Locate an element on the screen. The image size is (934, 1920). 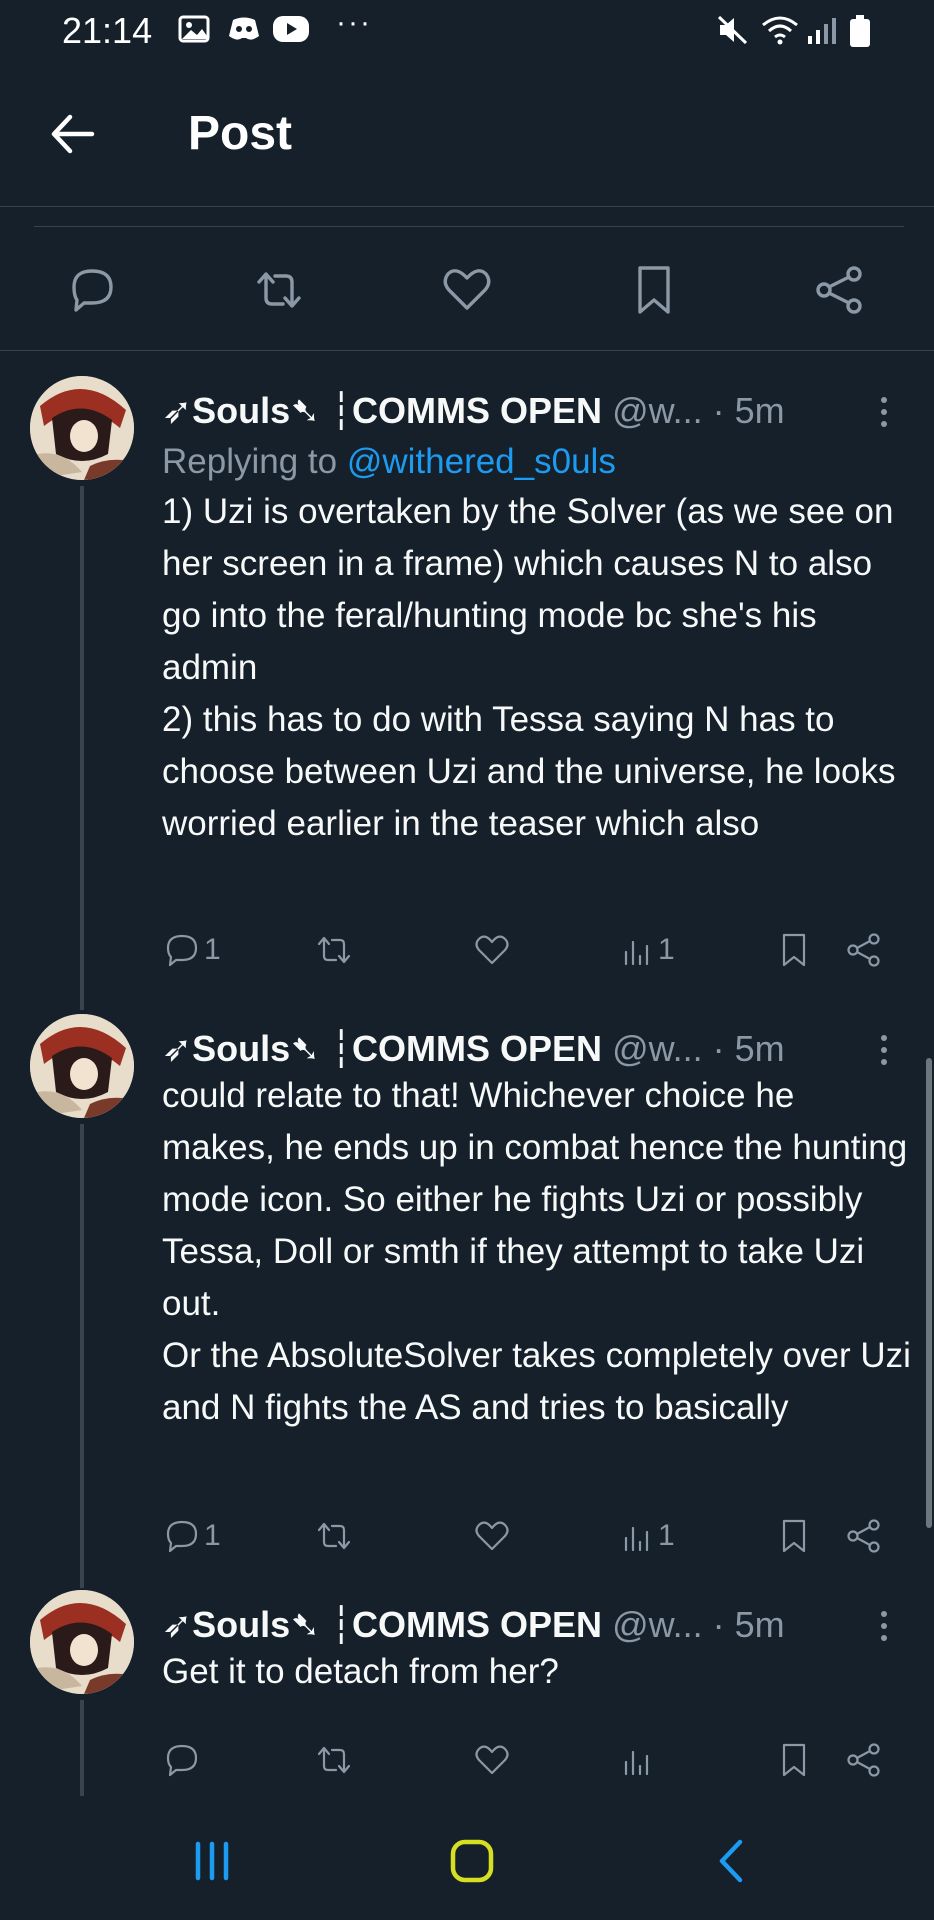
battery-icon is located at coordinates (860, 31).